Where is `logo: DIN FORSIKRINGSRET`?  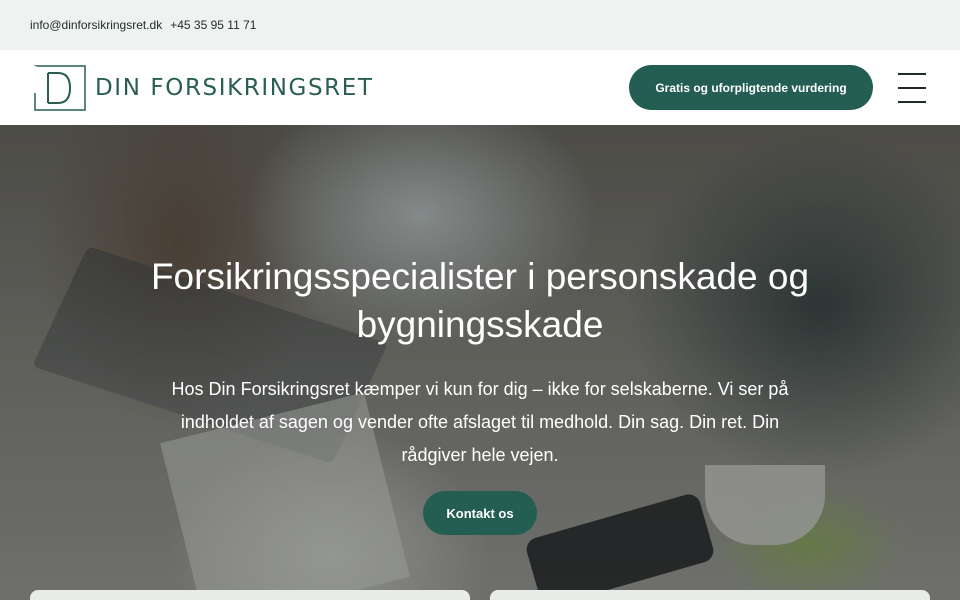
logo: DIN FORSIKRINGSRET is located at coordinates (204, 88).